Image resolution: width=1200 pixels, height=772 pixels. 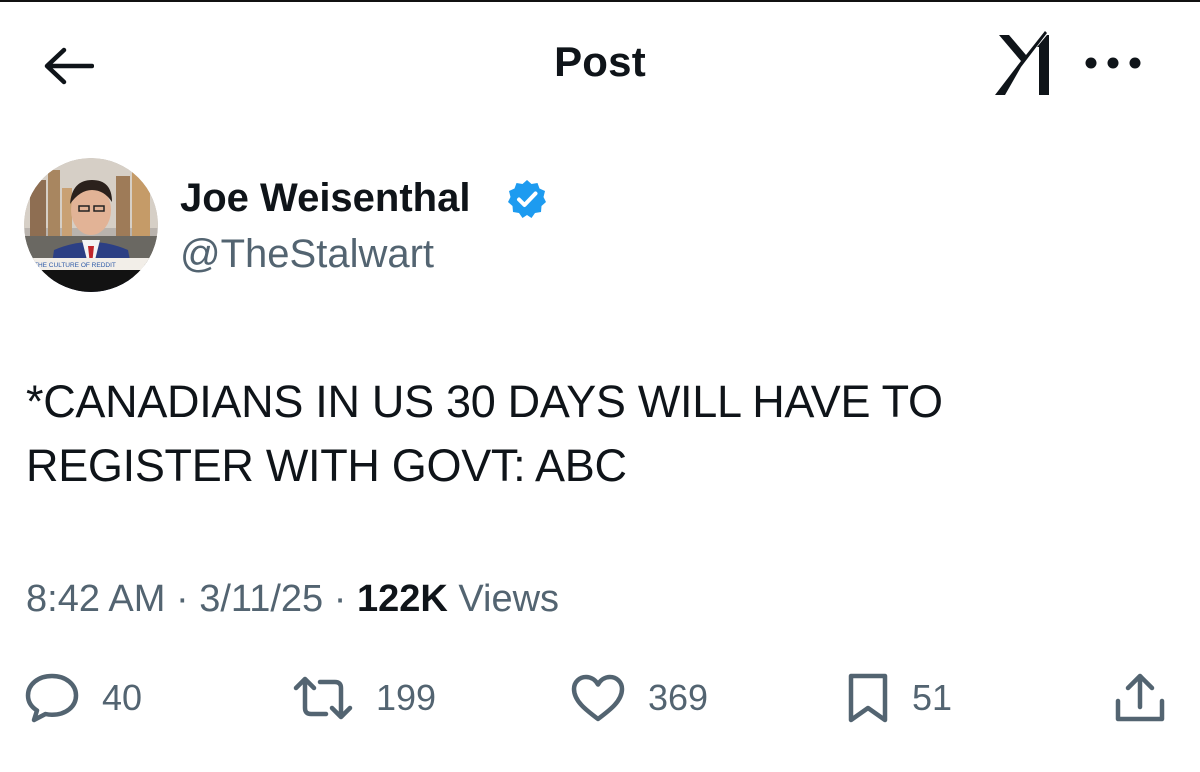 What do you see at coordinates (364, 698) in the screenshot?
I see `repost-button: 199` at bounding box center [364, 698].